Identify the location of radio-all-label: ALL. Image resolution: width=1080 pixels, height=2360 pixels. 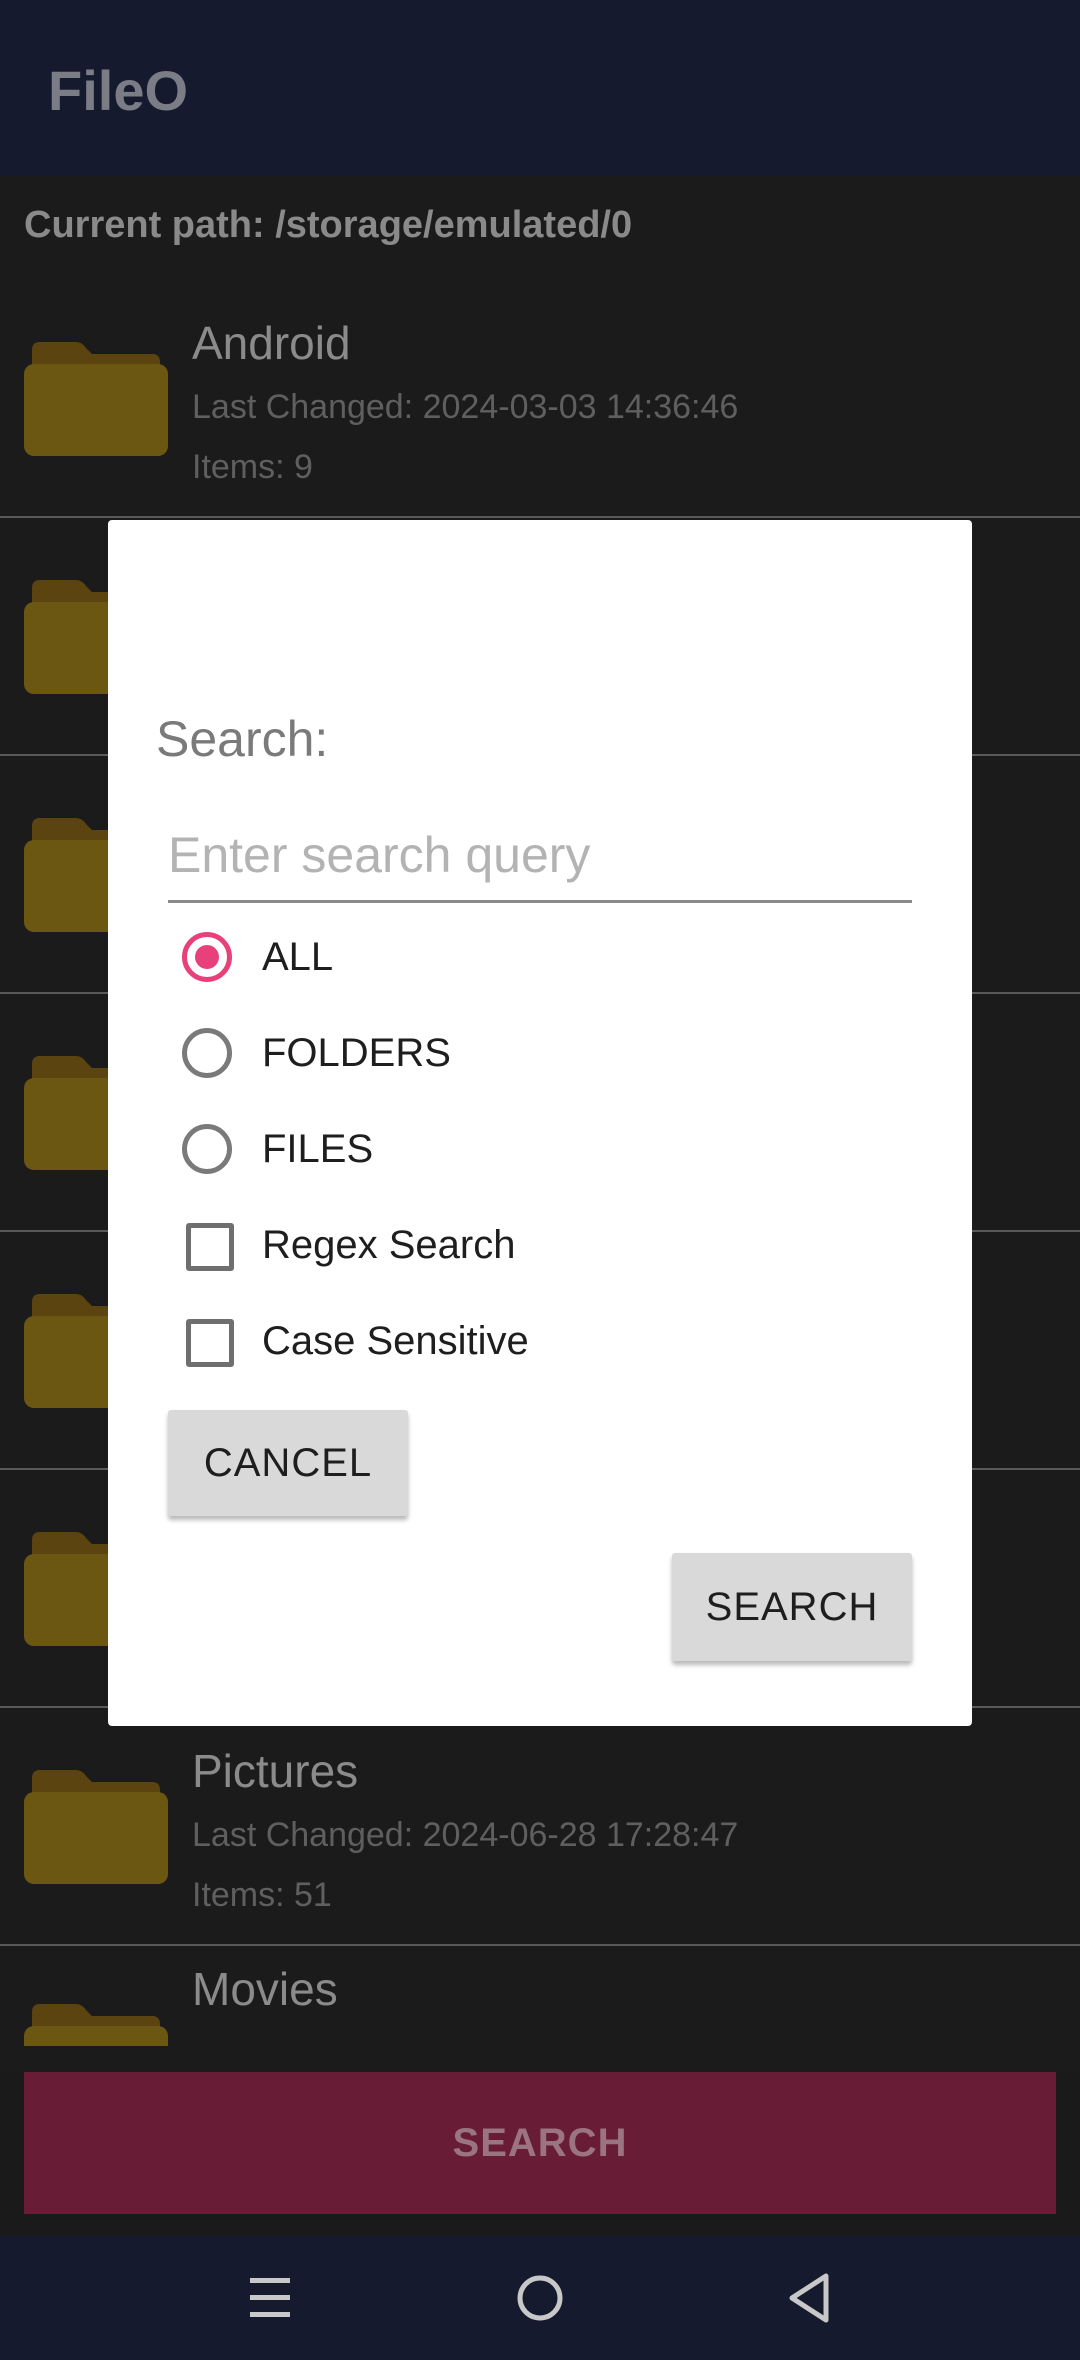
(298, 957).